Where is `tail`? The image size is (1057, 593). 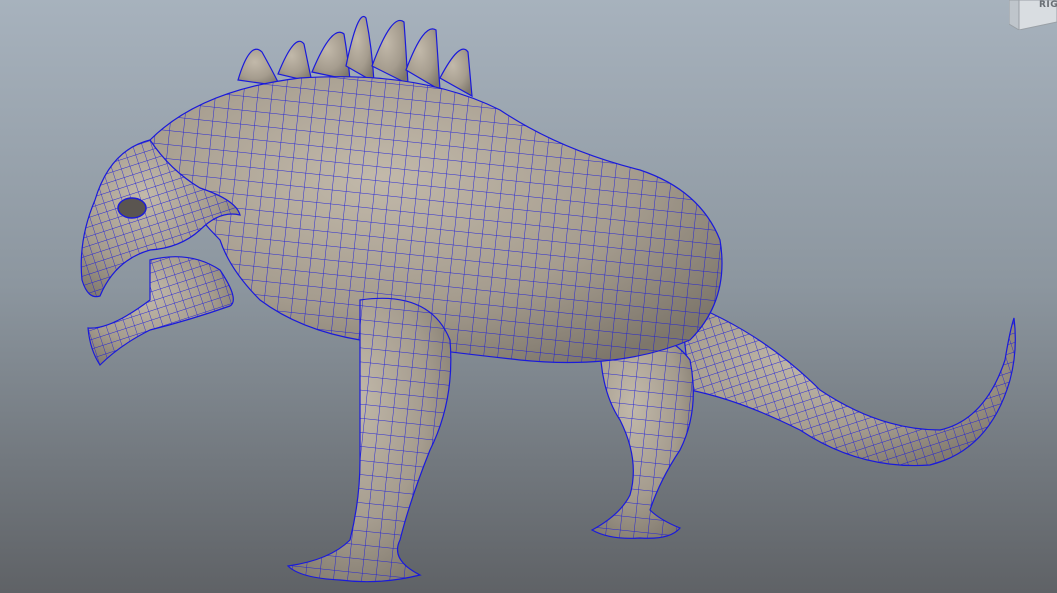 tail is located at coordinates (847, 383).